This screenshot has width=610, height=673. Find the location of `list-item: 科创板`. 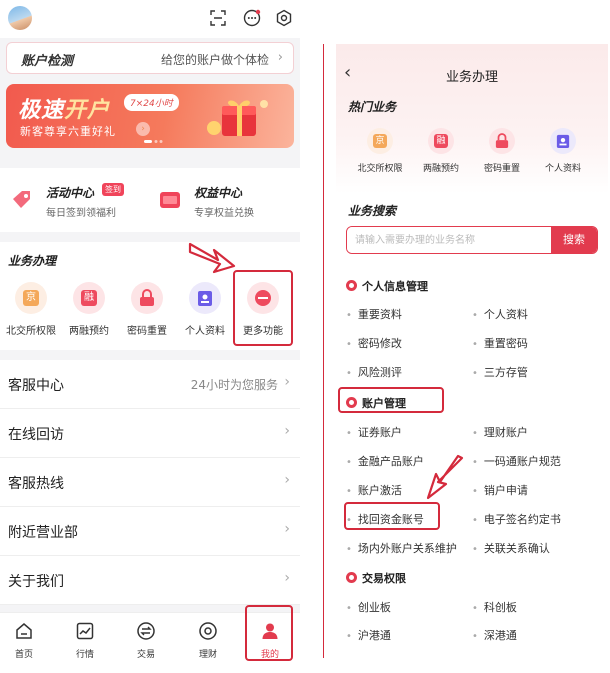

list-item: 科创板 is located at coordinates (494, 607).